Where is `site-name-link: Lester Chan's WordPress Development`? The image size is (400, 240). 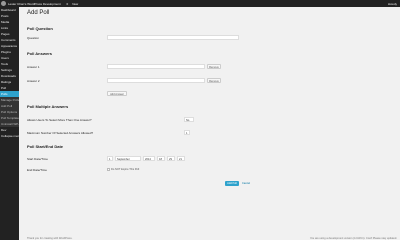 site-name-link: Lester Chan's WordPress Development is located at coordinates (34, 4).